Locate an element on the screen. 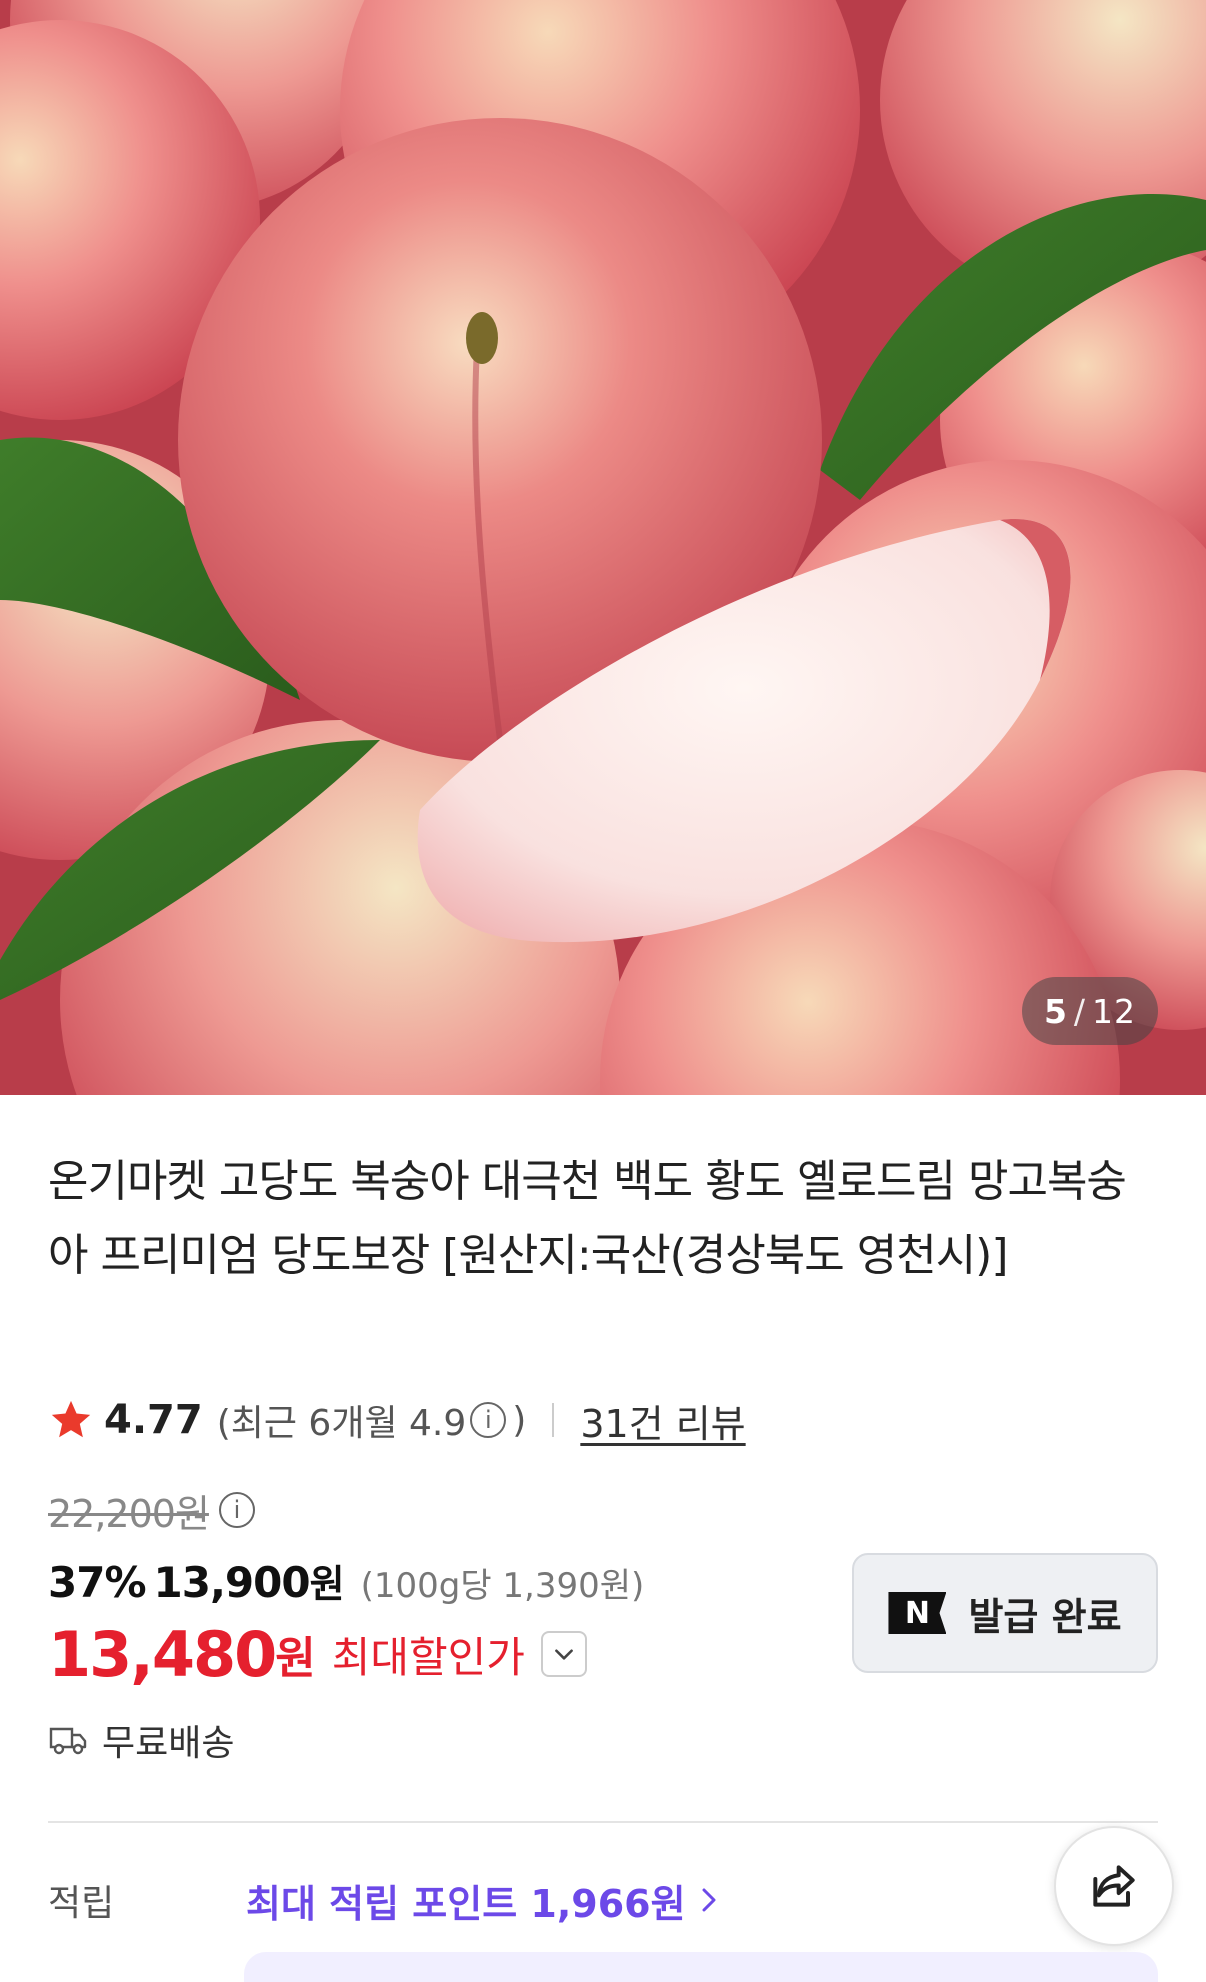  points-row: 적립 최대 적립 포인트 1,966원 is located at coordinates (384, 1900).